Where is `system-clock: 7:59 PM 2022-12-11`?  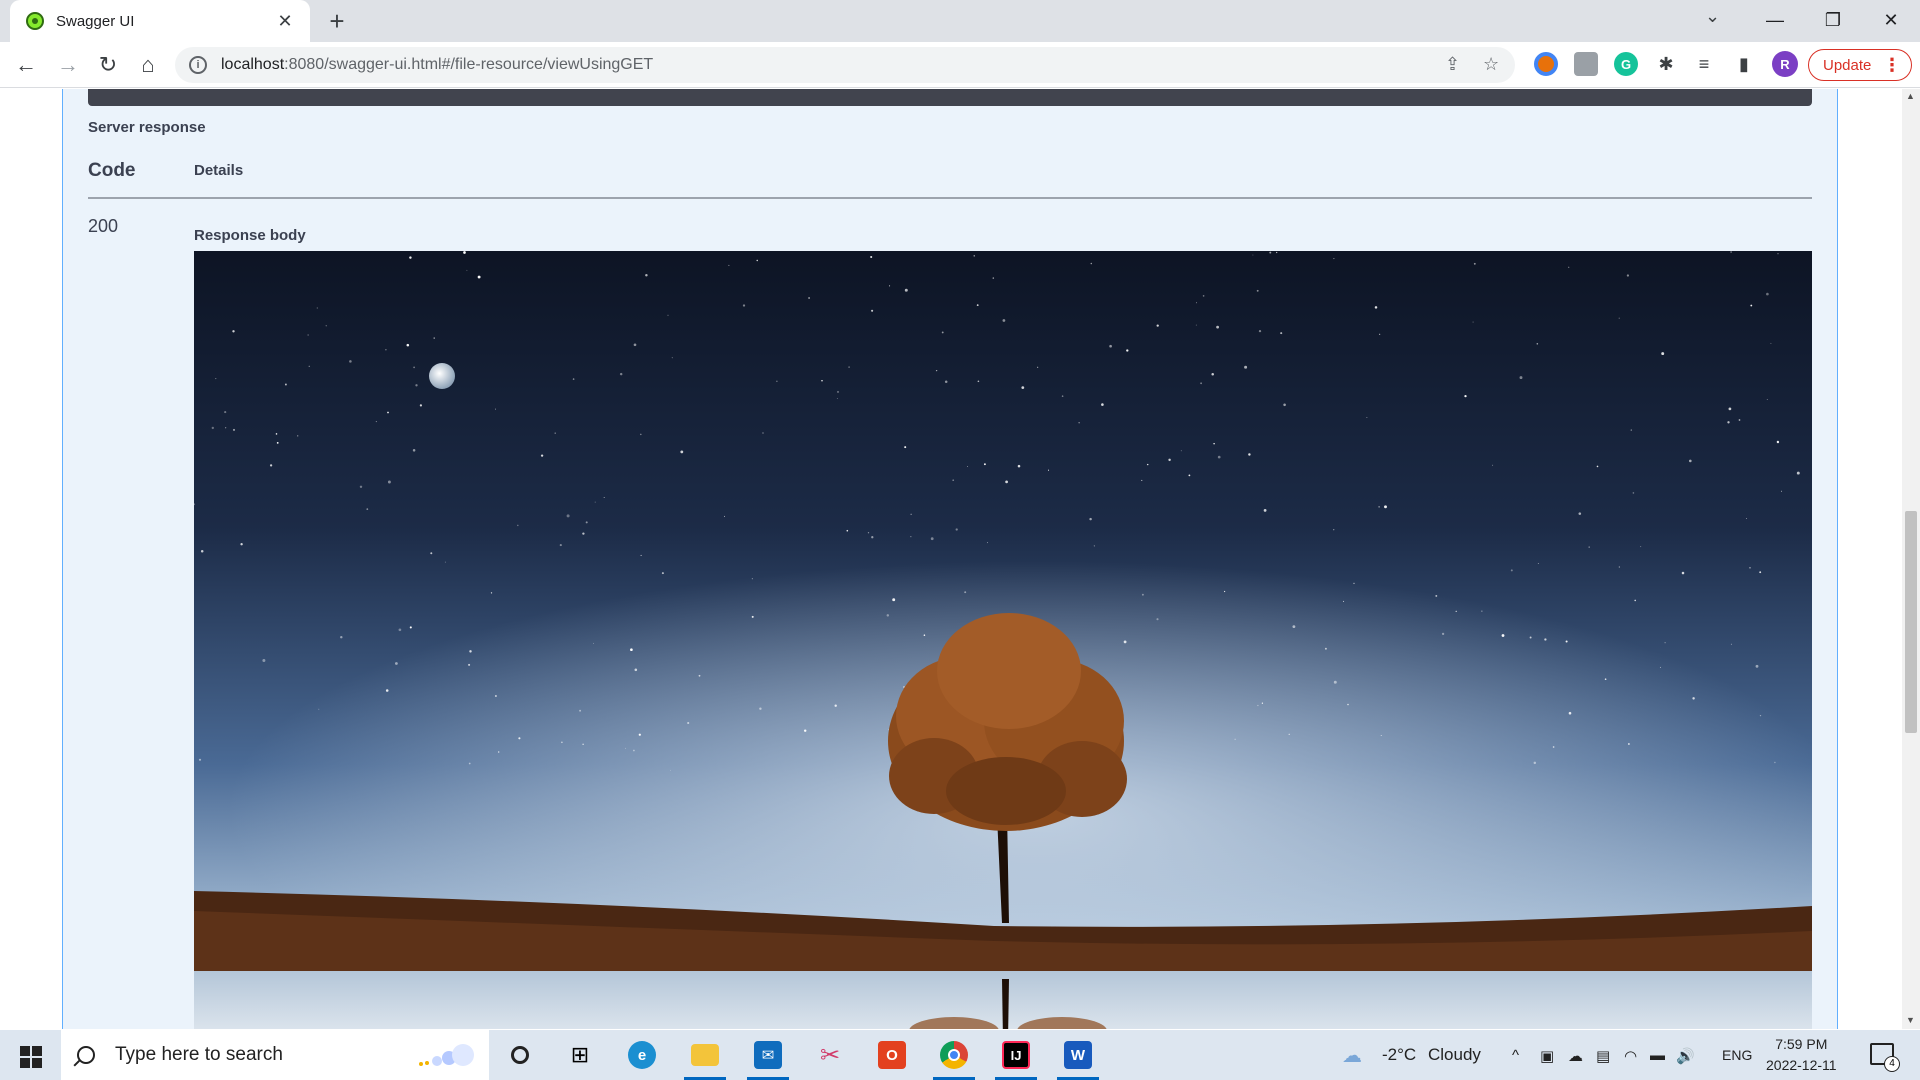 system-clock: 7:59 PM 2022-12-11 is located at coordinates (1801, 1055).